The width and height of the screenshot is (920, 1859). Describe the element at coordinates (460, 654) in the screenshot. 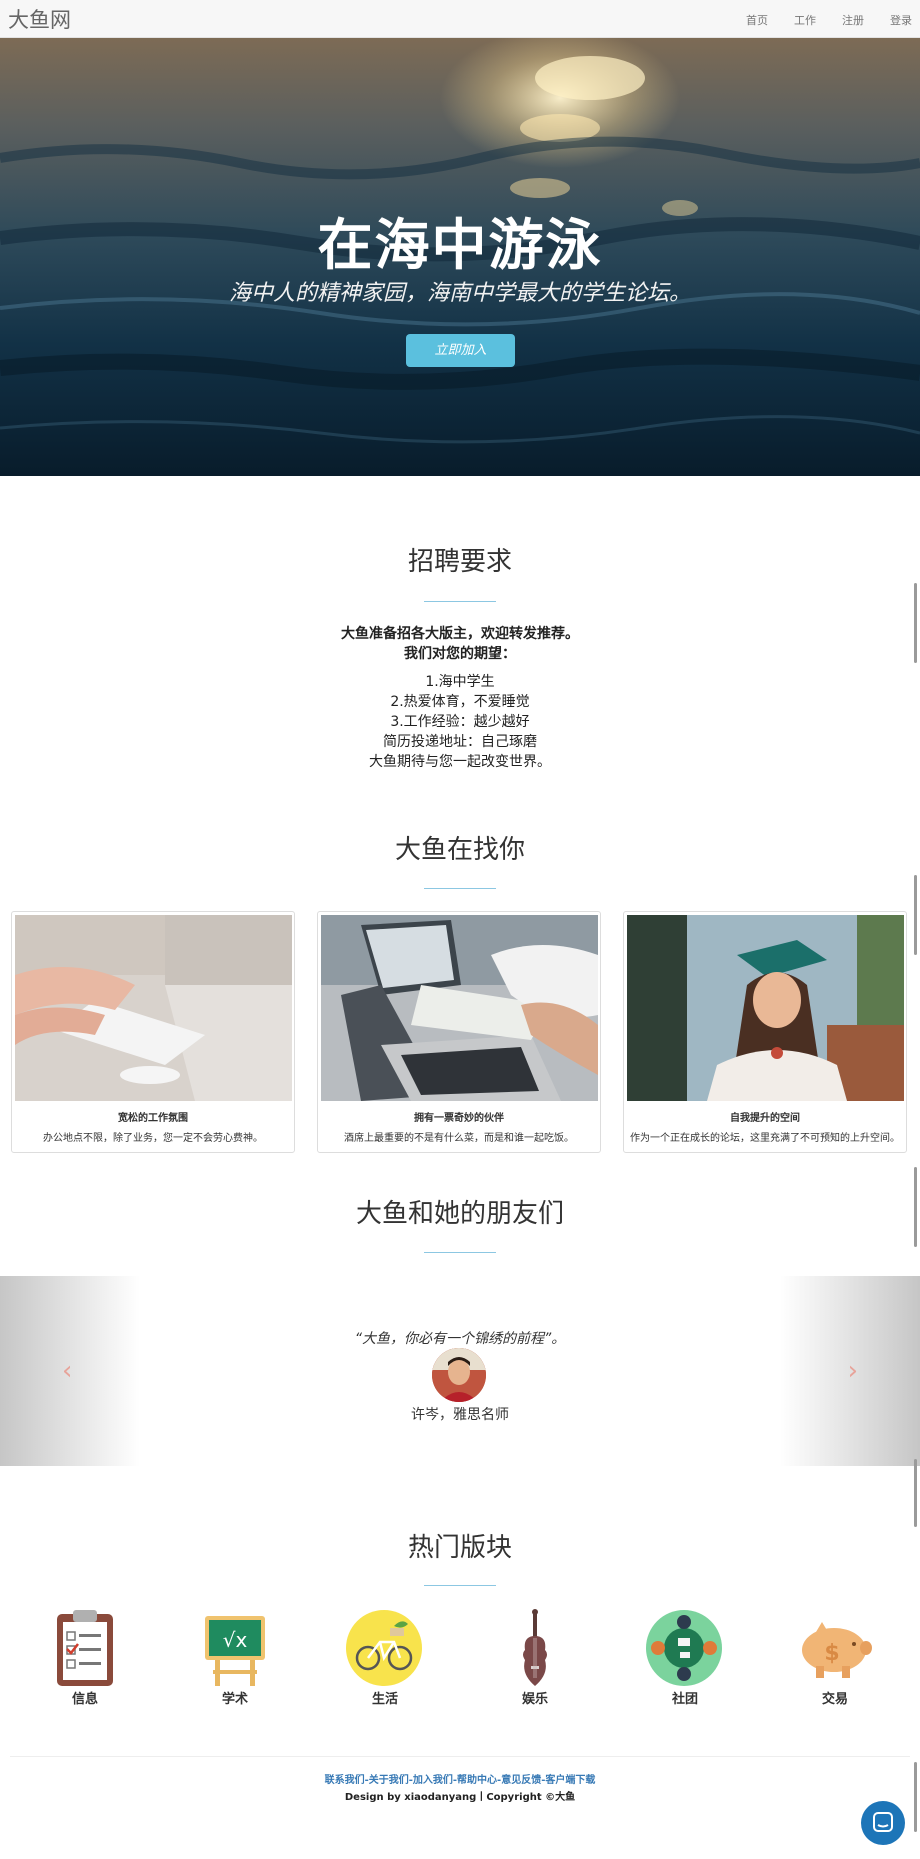

I see `recruit-line: 我们对您的期望：` at that location.